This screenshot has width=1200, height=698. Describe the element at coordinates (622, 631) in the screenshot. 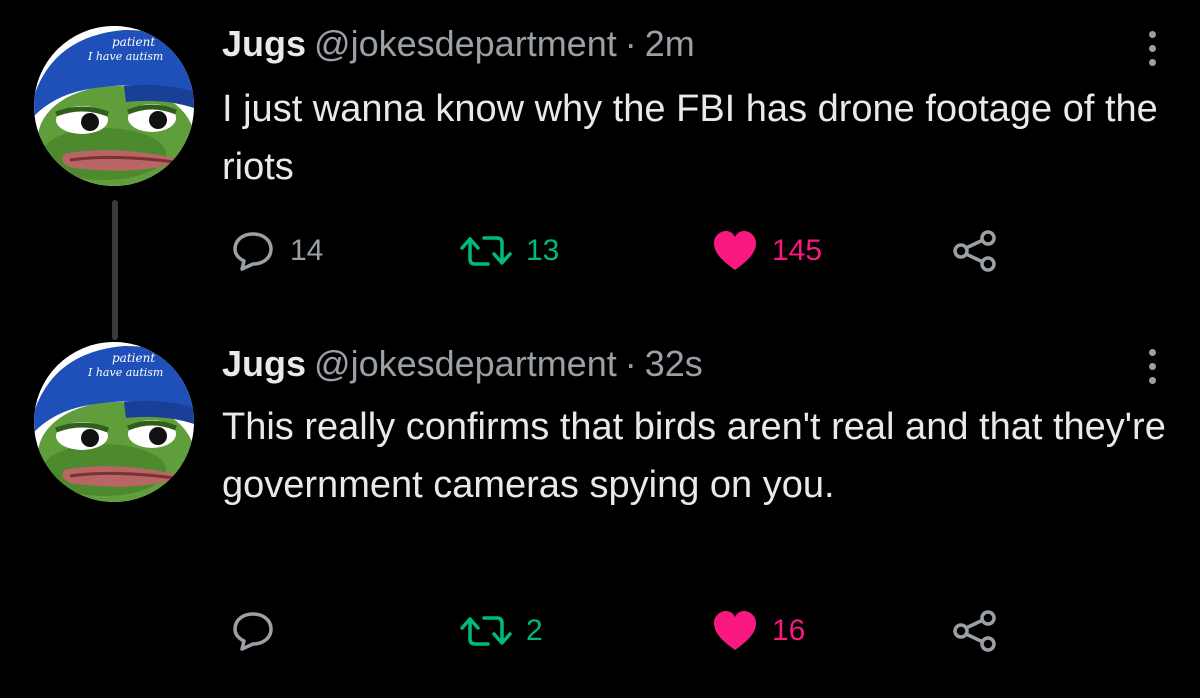

I see `tweet-actions: 2 16` at that location.